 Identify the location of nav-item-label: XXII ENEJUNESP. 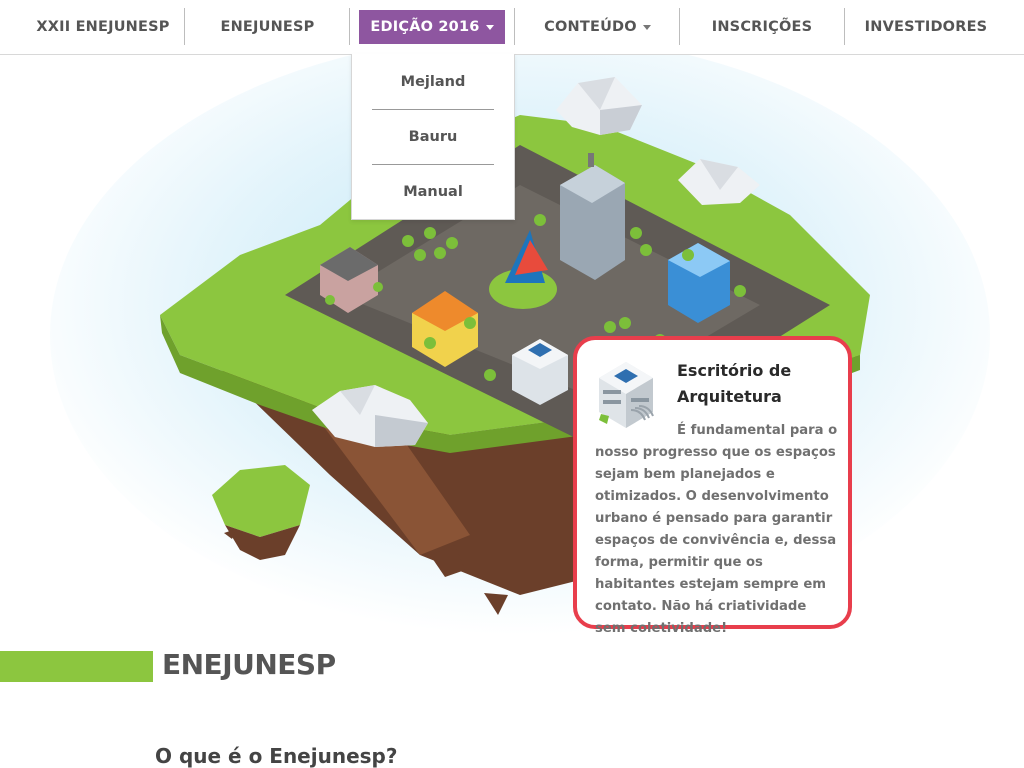
(103, 27).